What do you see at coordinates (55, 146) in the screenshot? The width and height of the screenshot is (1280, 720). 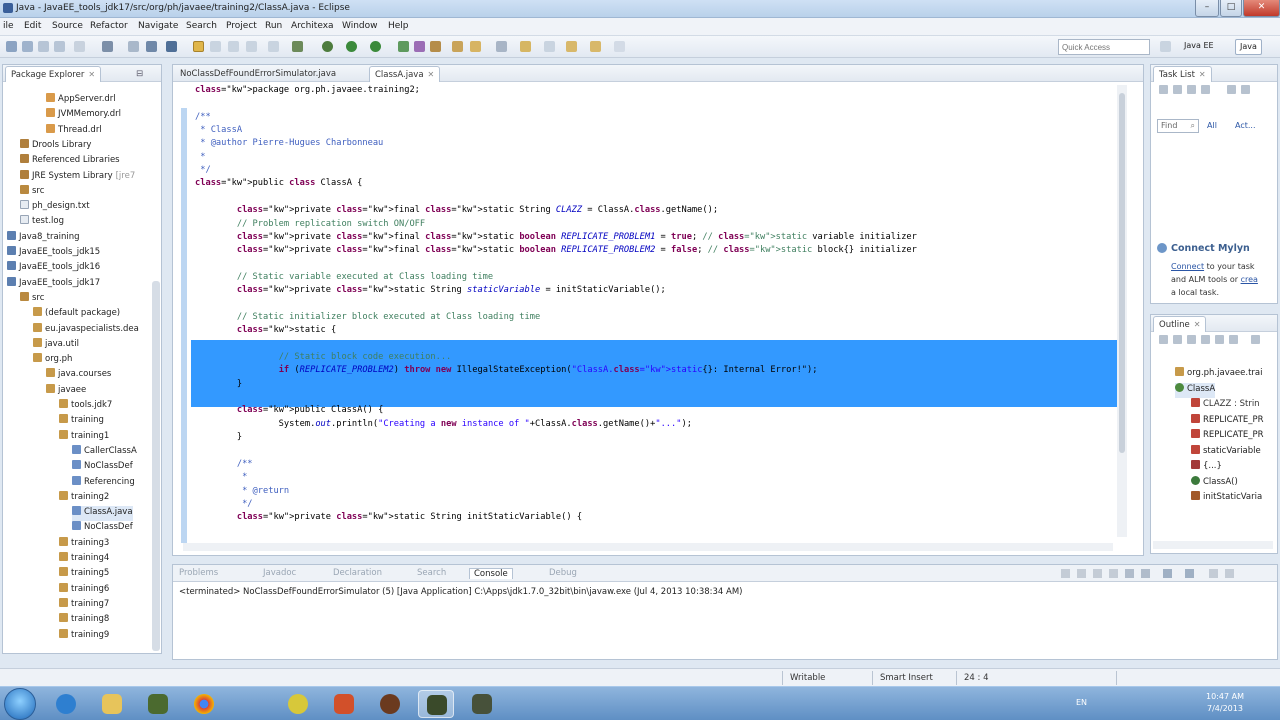 I see `tree-item: Drools Library` at bounding box center [55, 146].